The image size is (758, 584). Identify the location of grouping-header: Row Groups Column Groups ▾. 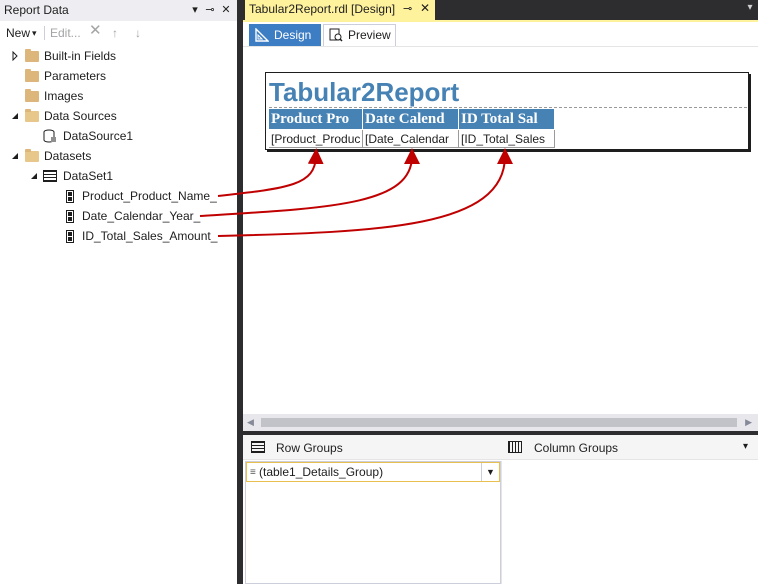
(500, 447).